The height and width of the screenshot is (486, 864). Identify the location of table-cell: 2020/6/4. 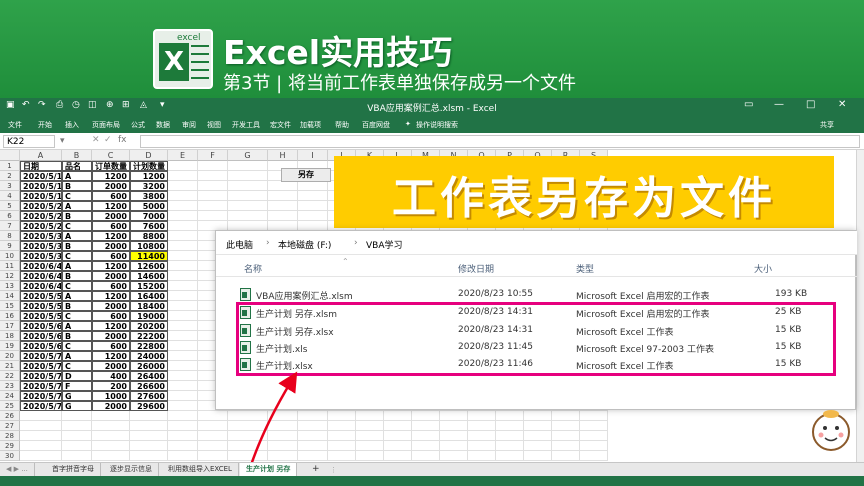
(41, 266).